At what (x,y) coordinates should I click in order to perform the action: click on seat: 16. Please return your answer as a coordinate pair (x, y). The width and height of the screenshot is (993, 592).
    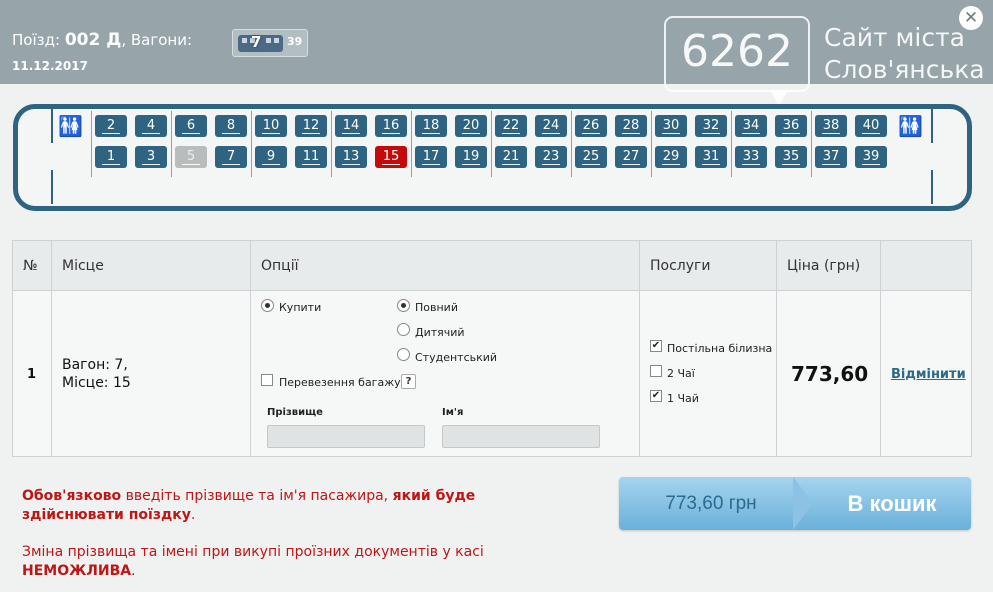
    Looking at the image, I should click on (391, 126).